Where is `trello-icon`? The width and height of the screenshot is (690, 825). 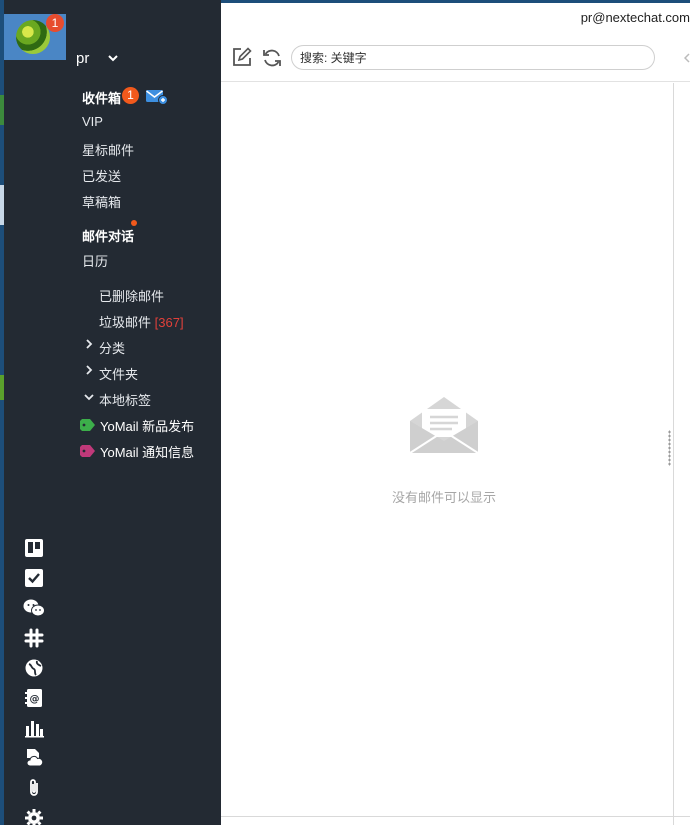
trello-icon is located at coordinates (34, 548).